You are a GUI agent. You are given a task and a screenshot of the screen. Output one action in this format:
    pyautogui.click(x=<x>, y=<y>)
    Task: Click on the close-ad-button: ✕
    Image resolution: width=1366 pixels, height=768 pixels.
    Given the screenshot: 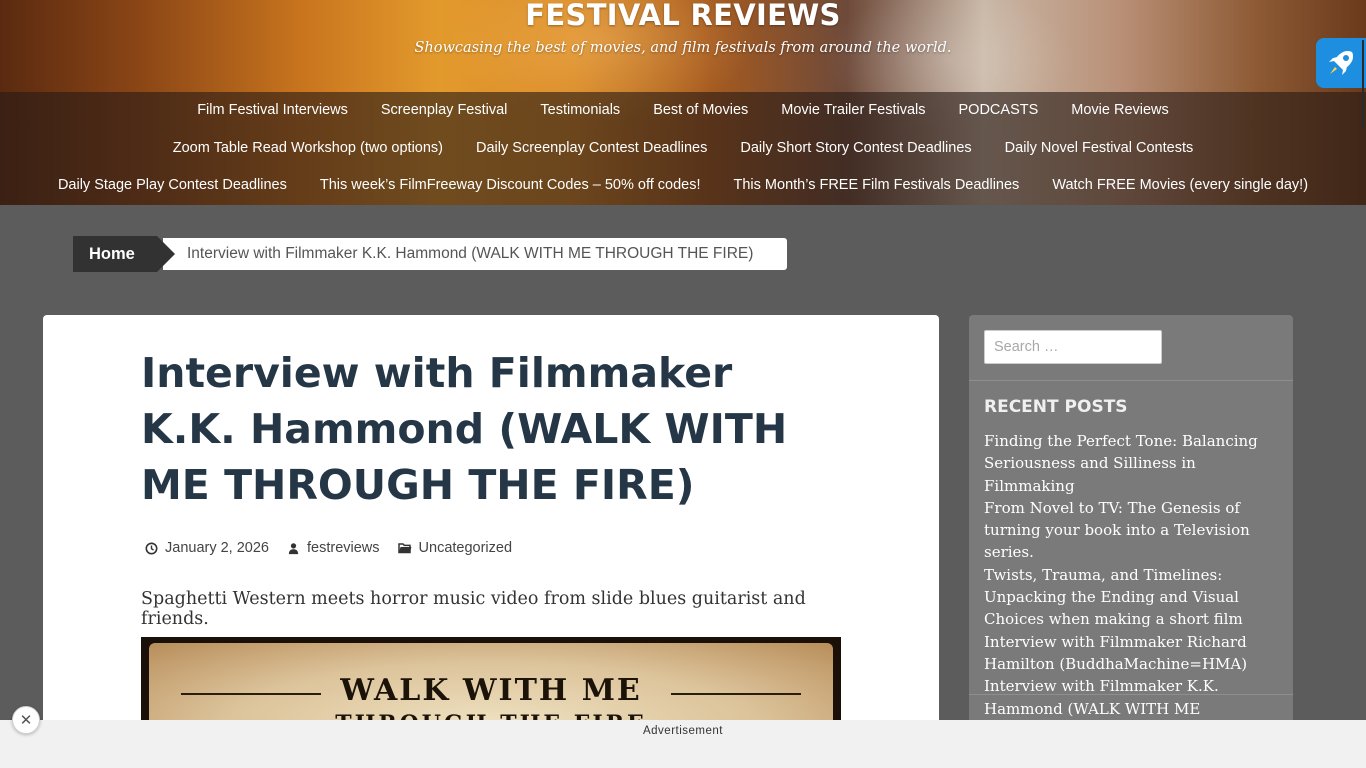 What is the action you would take?
    pyautogui.click(x=26, y=720)
    